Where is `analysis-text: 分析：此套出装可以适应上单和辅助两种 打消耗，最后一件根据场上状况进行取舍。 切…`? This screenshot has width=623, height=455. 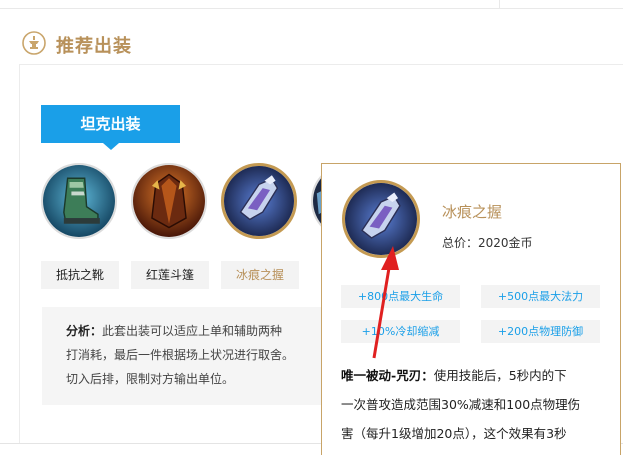
analysis-text: 分析：此套出装可以适应上单和辅助两种 打消耗，最后一件根据场上状况进行取舍。 切… is located at coordinates (201, 355).